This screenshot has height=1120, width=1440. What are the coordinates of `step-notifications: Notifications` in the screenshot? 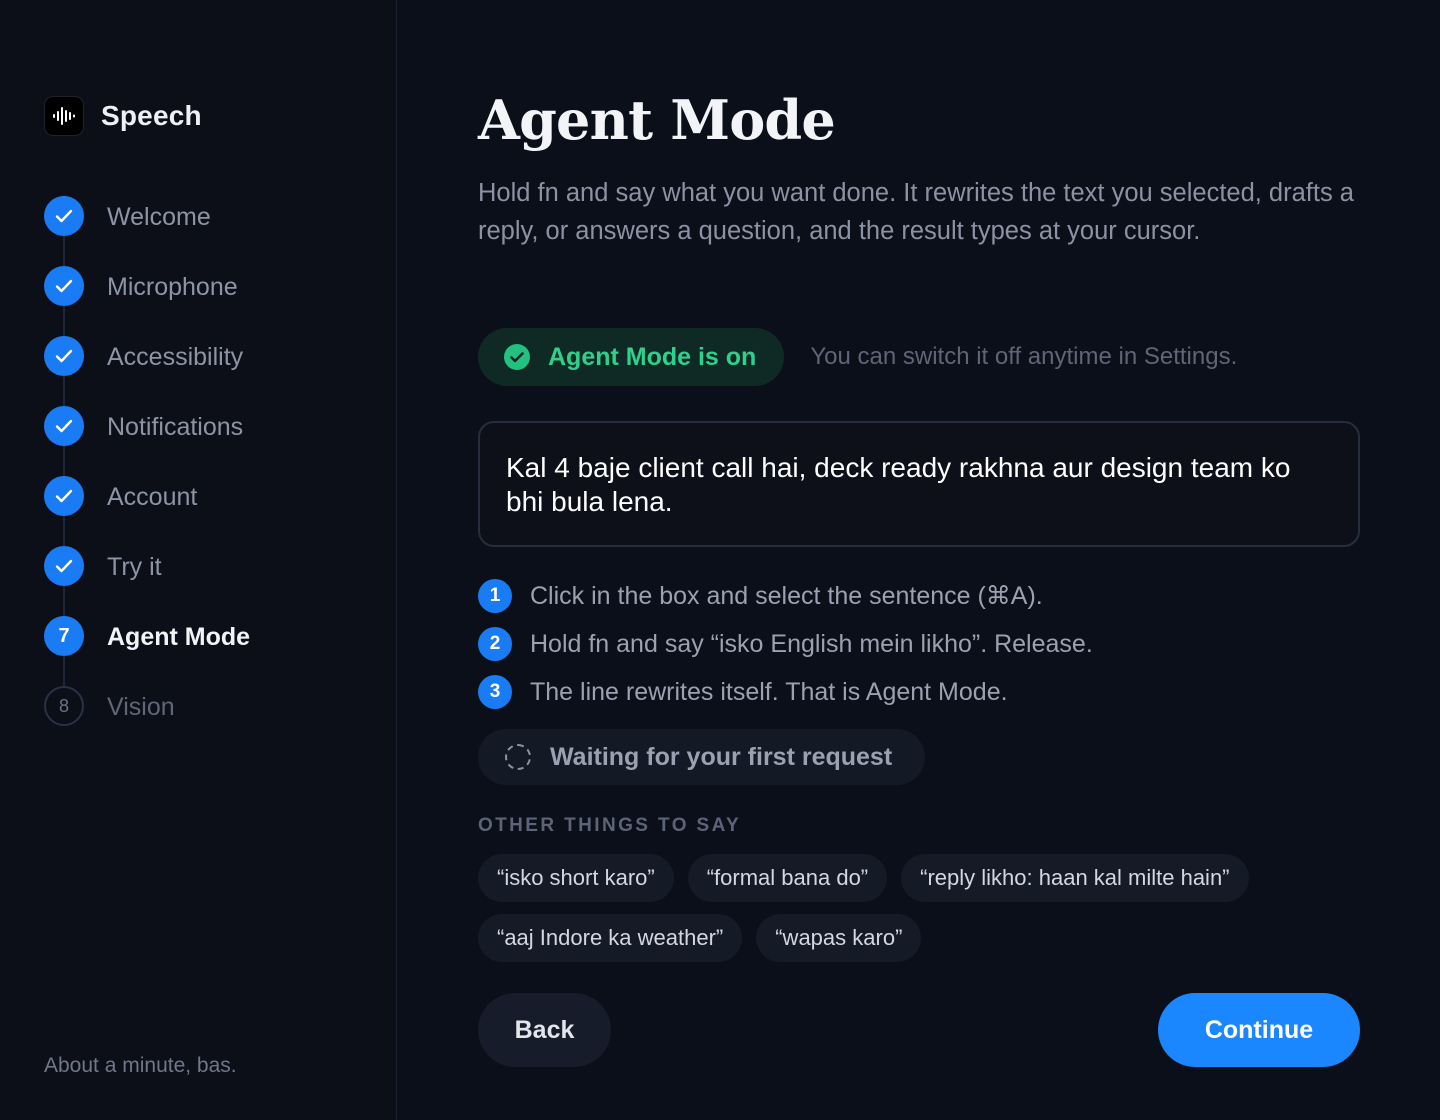 It's located at (147, 441).